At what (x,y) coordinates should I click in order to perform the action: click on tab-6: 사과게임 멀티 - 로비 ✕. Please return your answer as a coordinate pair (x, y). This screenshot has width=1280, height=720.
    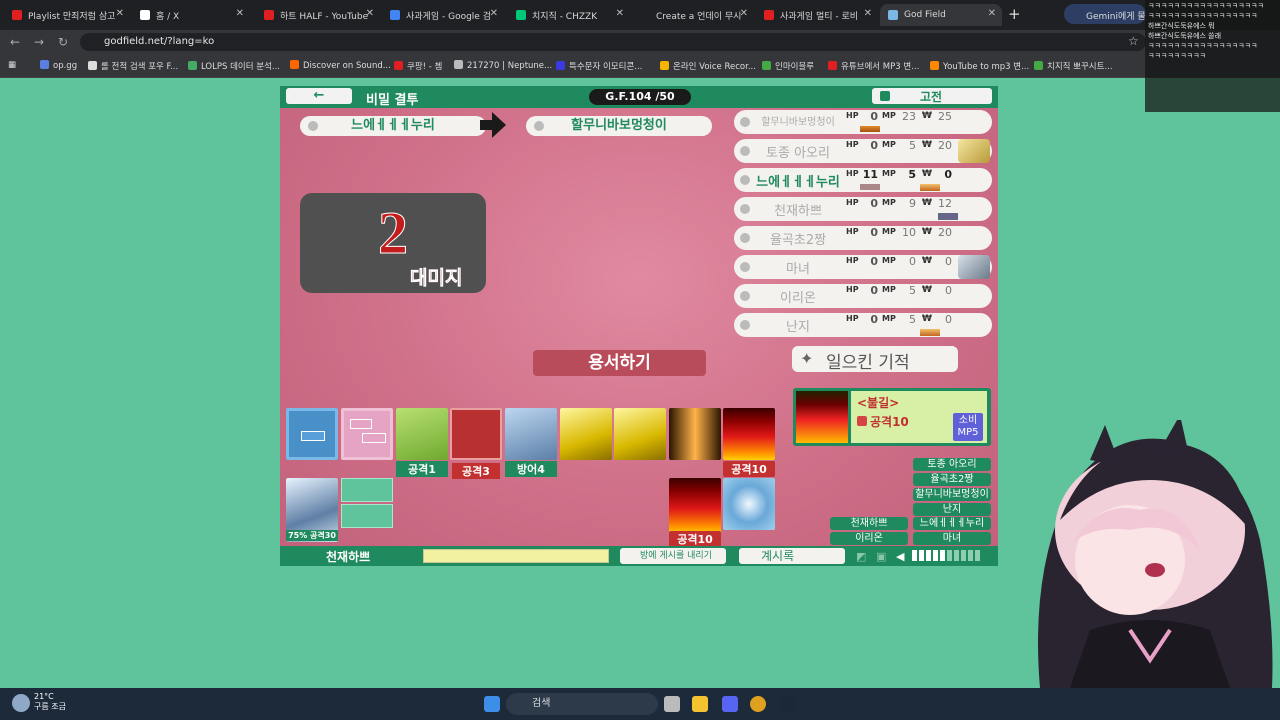
    Looking at the image, I should click on (817, 15).